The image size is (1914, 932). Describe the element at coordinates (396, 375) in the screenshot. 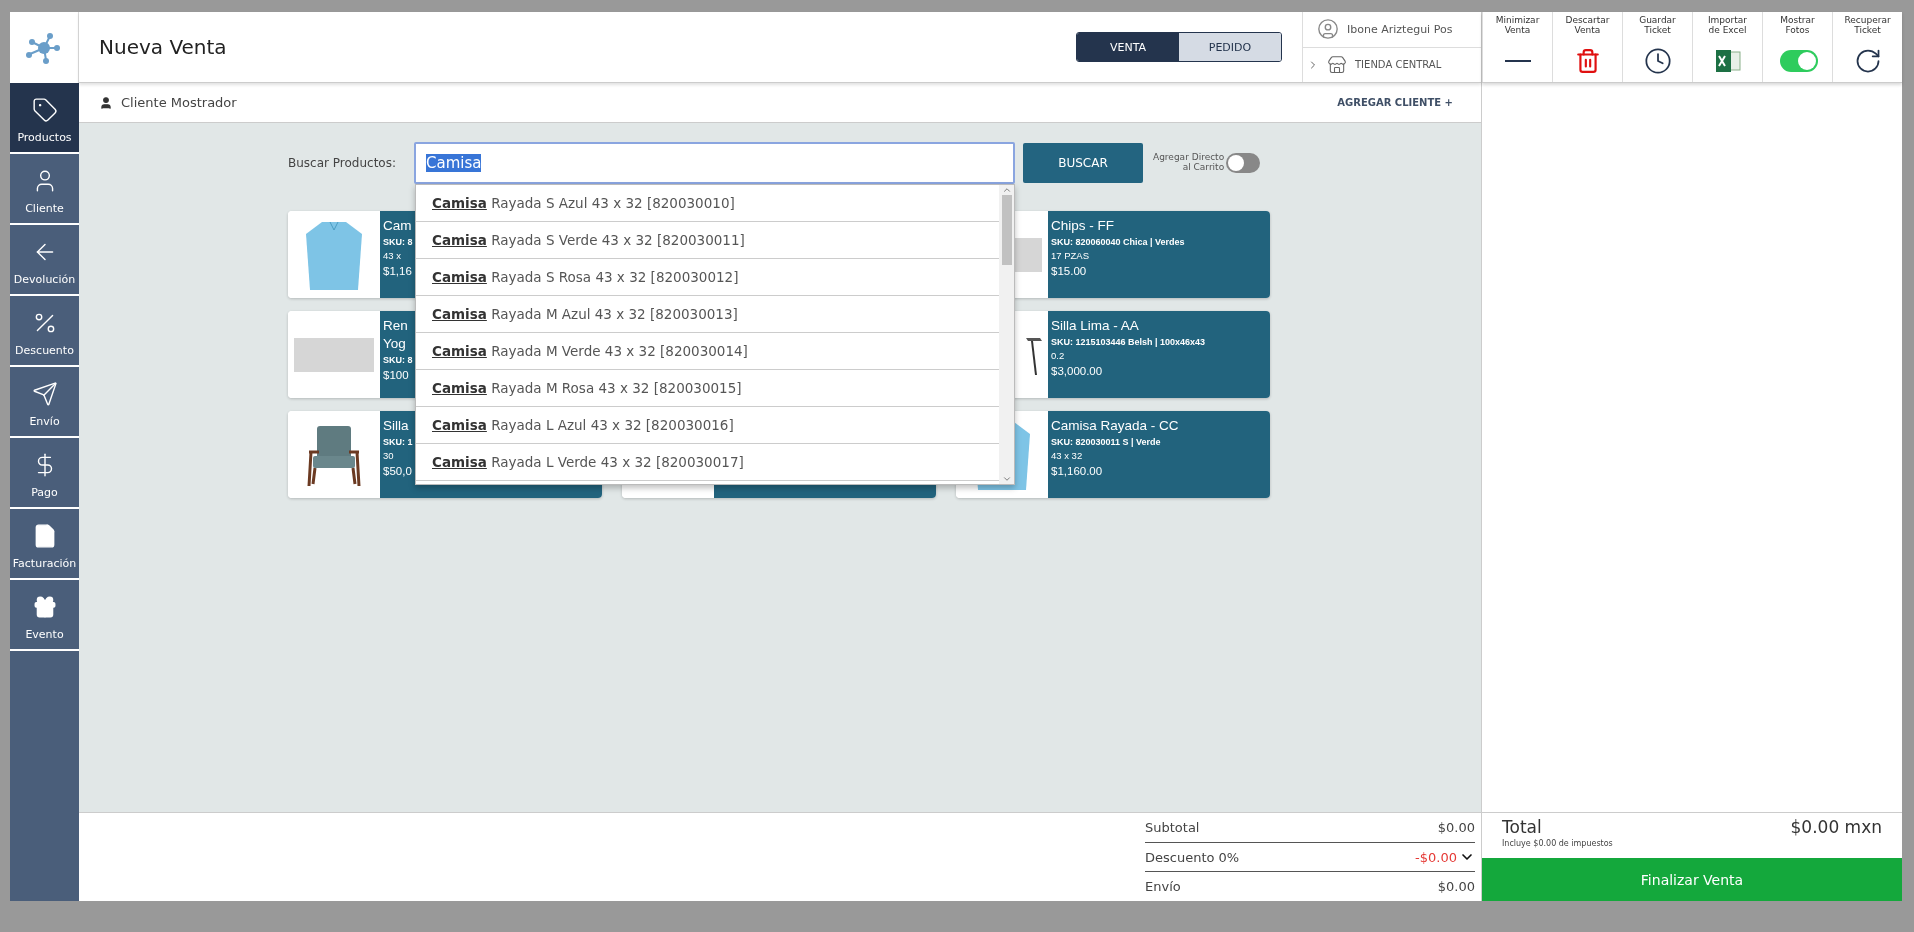

I see `product-price: $100` at that location.